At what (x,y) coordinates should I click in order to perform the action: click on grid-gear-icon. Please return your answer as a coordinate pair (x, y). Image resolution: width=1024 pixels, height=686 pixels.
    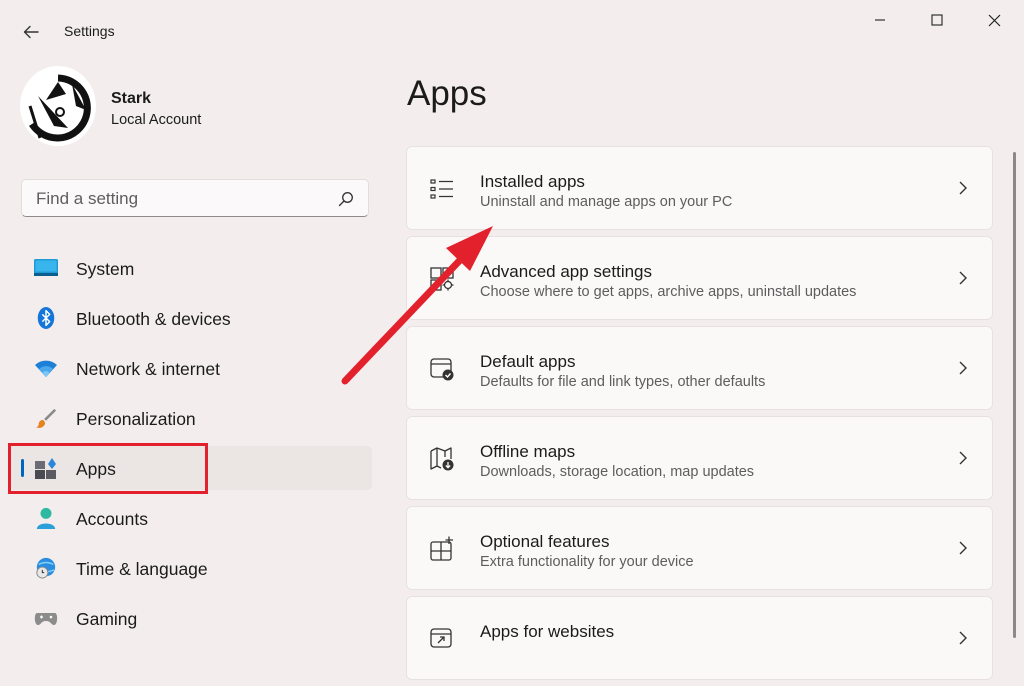
    Looking at the image, I should click on (442, 279).